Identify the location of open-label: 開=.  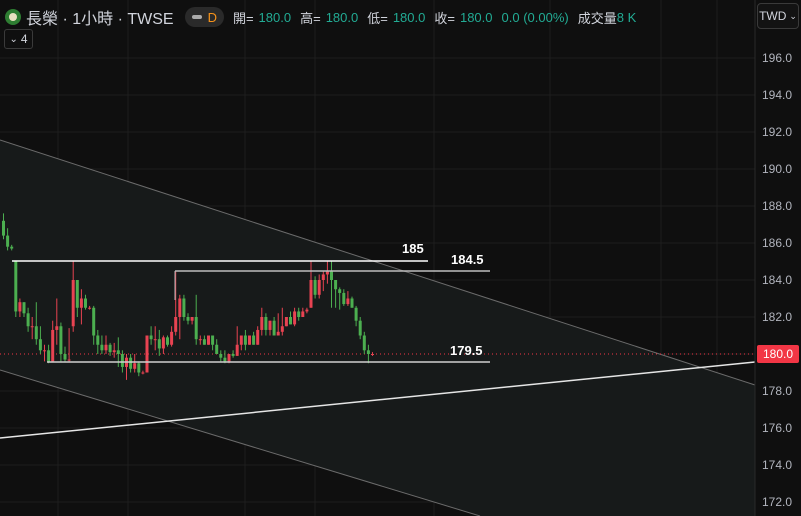
(243, 18).